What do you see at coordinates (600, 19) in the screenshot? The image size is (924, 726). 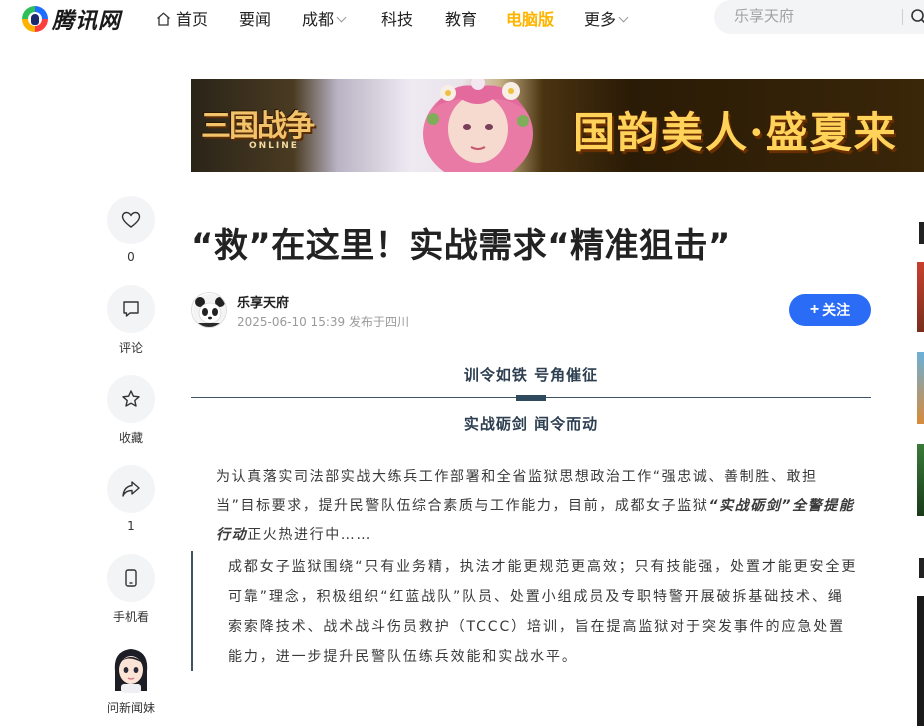 I see `nav-item-label: 更多` at bounding box center [600, 19].